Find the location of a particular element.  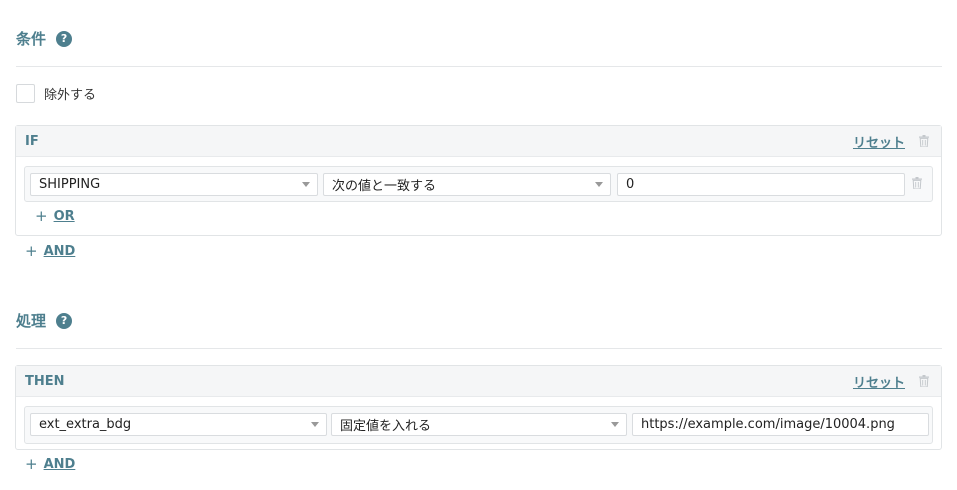

if-panel-actions: リセット is located at coordinates (891, 141).